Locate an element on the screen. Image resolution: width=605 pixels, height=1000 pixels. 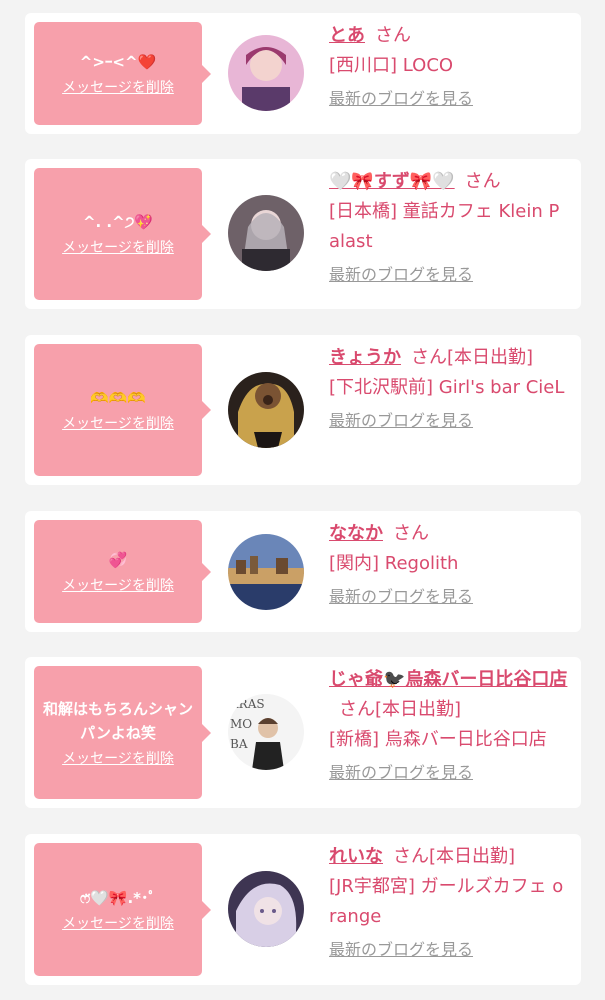
avatar: ARAS MO BA is located at coordinates (266, 732).